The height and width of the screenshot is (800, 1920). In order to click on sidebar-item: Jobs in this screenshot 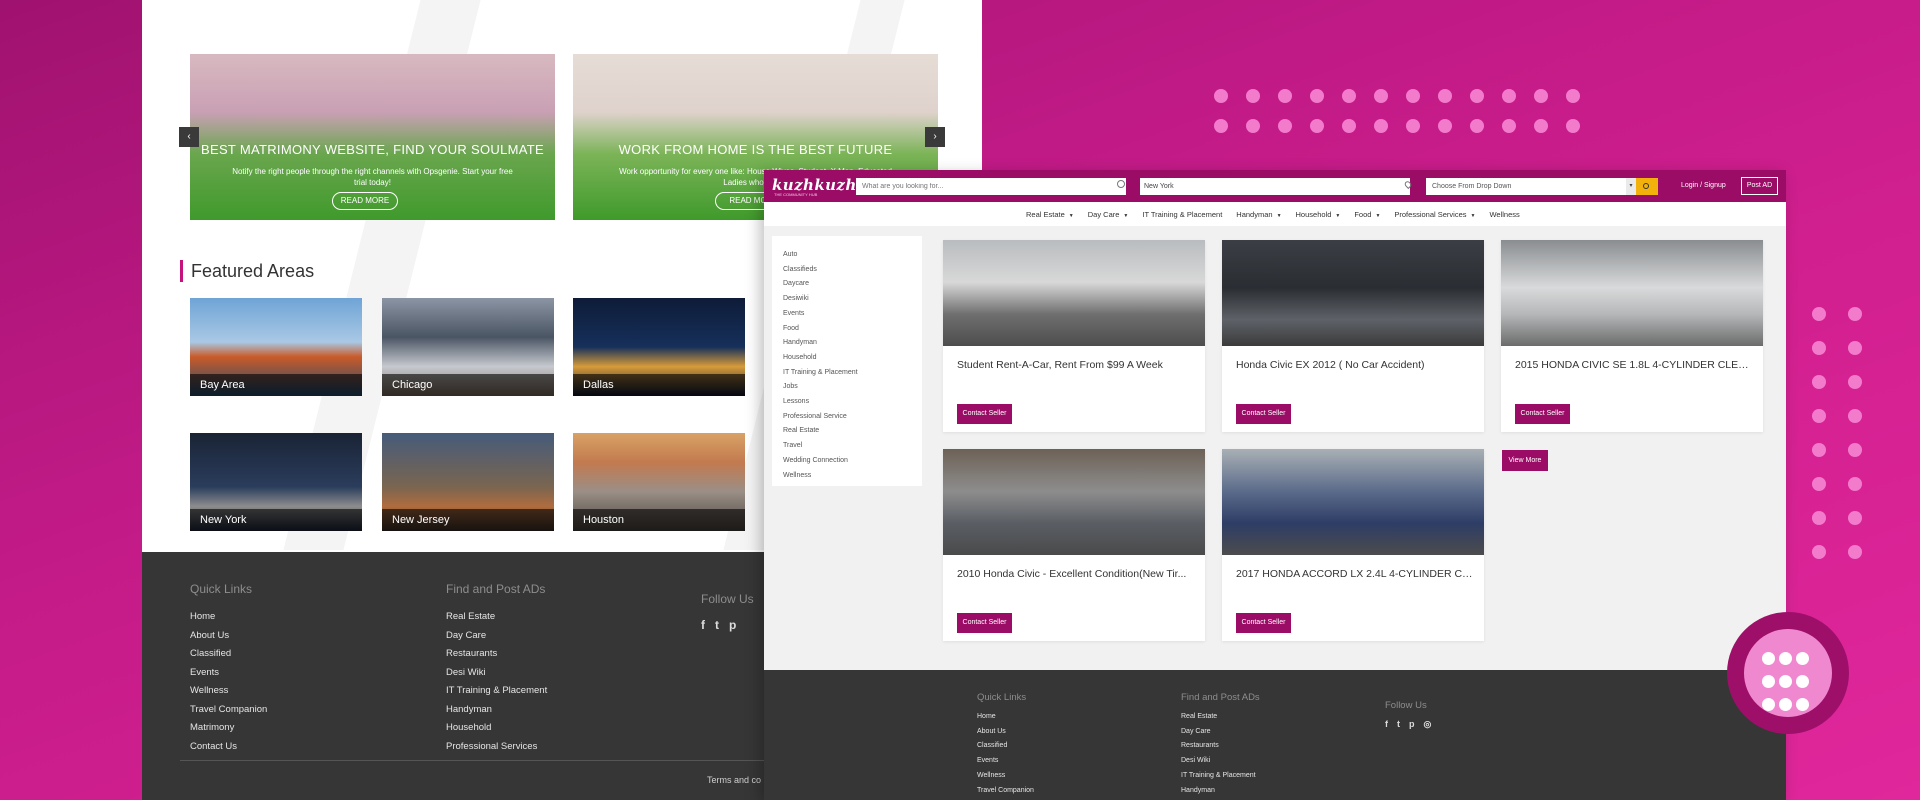, I will do `click(852, 387)`.